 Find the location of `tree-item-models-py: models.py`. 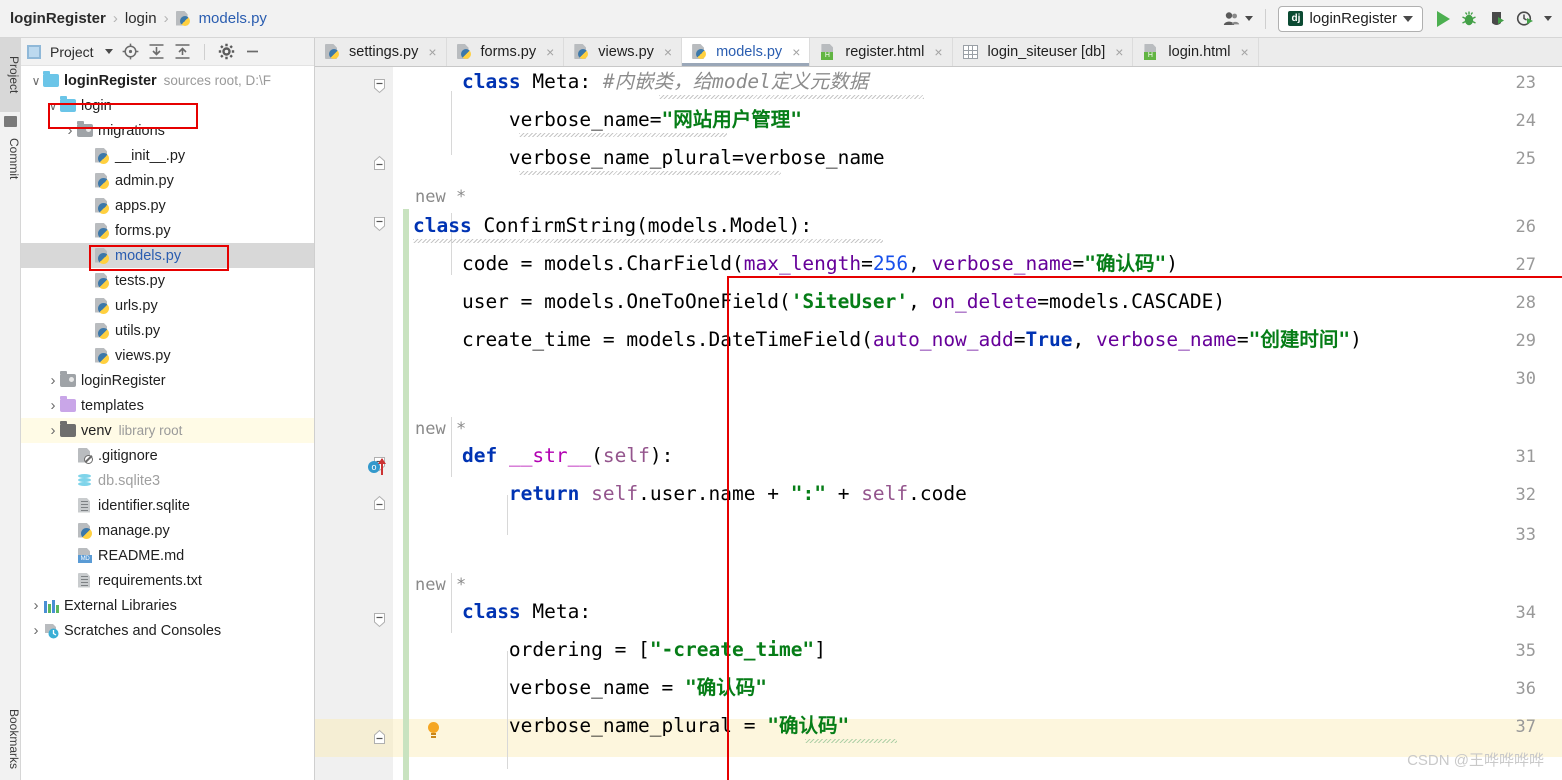

tree-item-models-py: models.py is located at coordinates (167, 255).